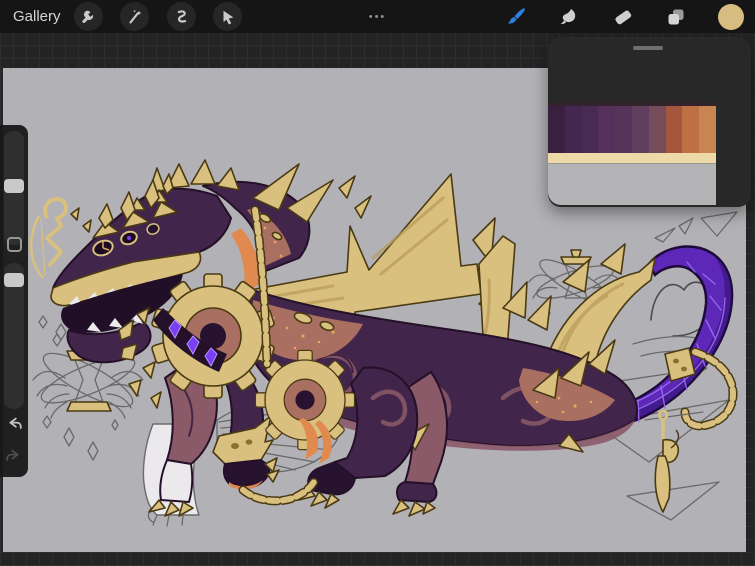 This screenshot has width=755, height=566. What do you see at coordinates (691, 430) in the screenshot?
I see `tail-ornaments` at bounding box center [691, 430].